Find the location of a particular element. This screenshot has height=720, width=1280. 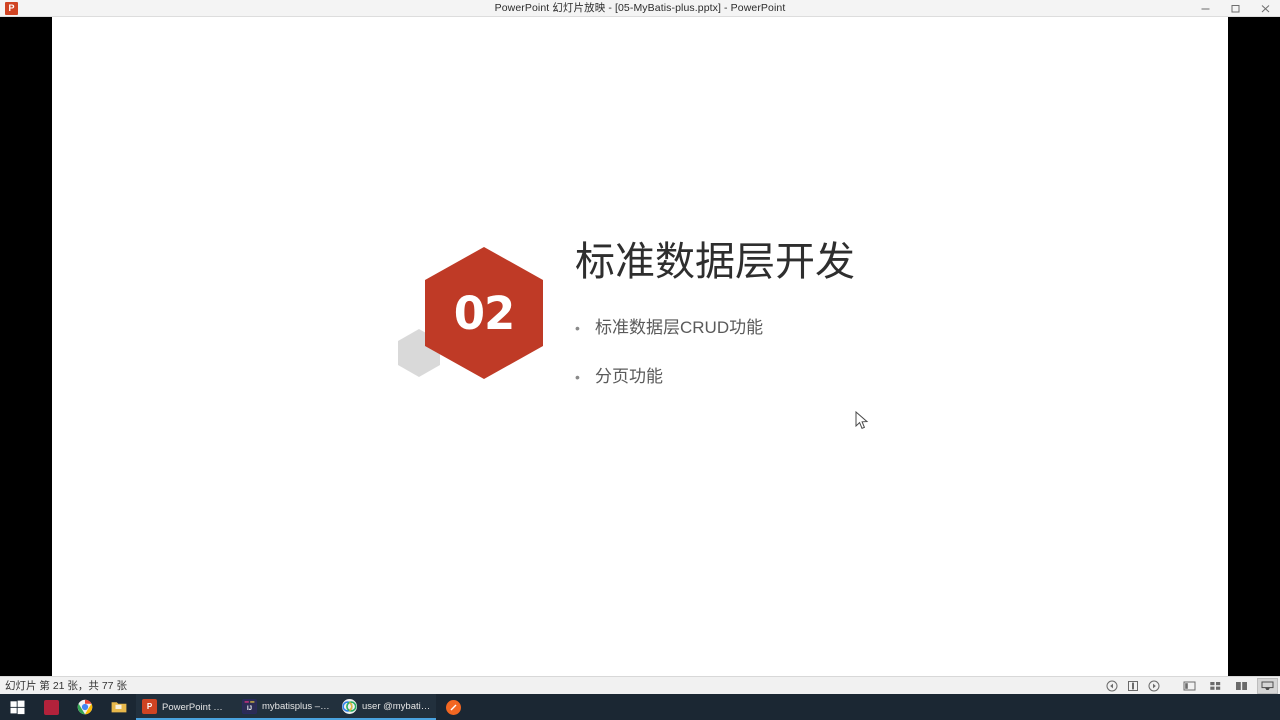

slide-bullet-list: • 标准数据层CRUD功能 • 分页功能 is located at coordinates (785, 353).